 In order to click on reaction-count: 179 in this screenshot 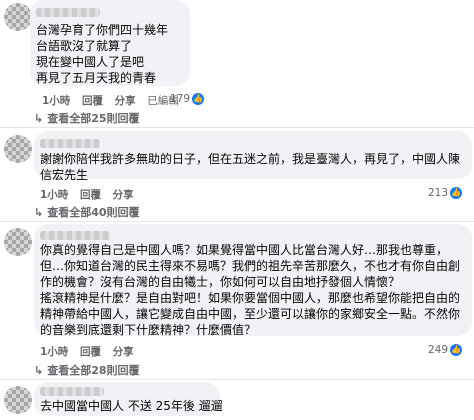, I will do `click(180, 99)`.